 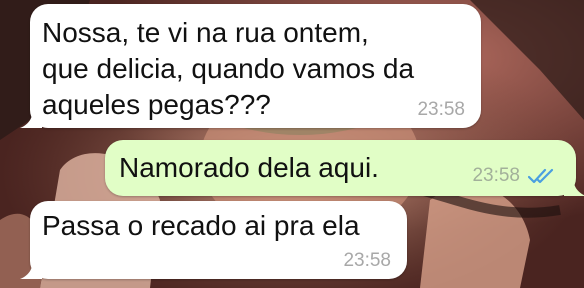 What do you see at coordinates (201, 225) in the screenshot?
I see `message-text-line: Passa o recado ai pra ela` at bounding box center [201, 225].